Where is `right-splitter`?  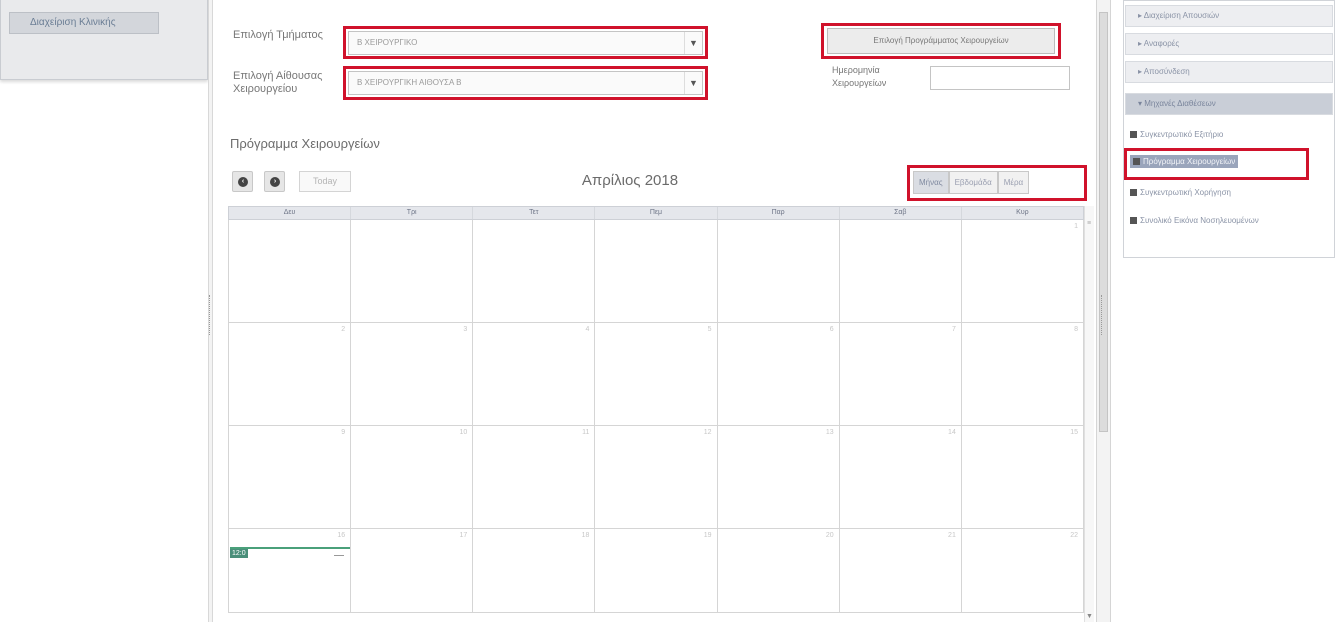
right-splitter is located at coordinates (1103, 311).